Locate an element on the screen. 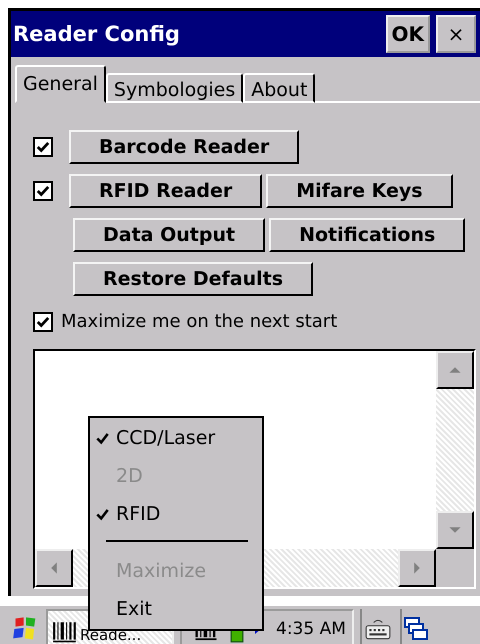  checkbox-label: Maximize me on the next start is located at coordinates (199, 321).